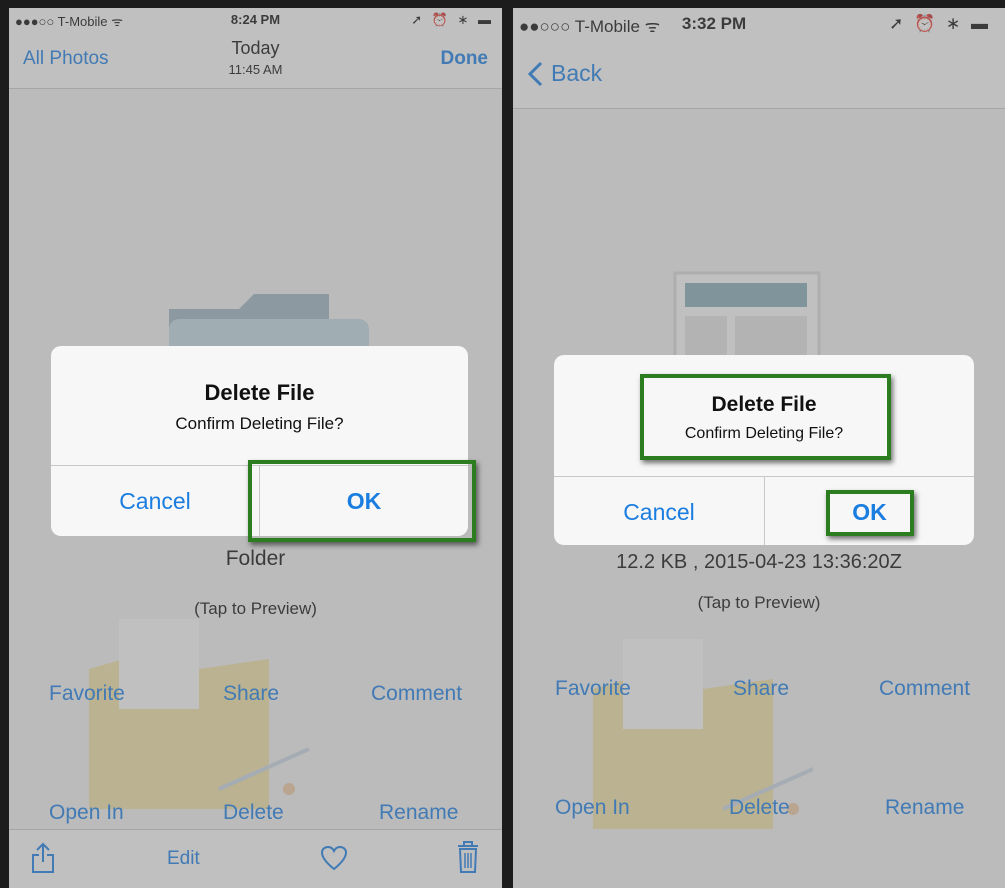 Image resolution: width=1005 pixels, height=888 pixels. Describe the element at coordinates (259, 392) in the screenshot. I see `alert-title: Delete File` at that location.